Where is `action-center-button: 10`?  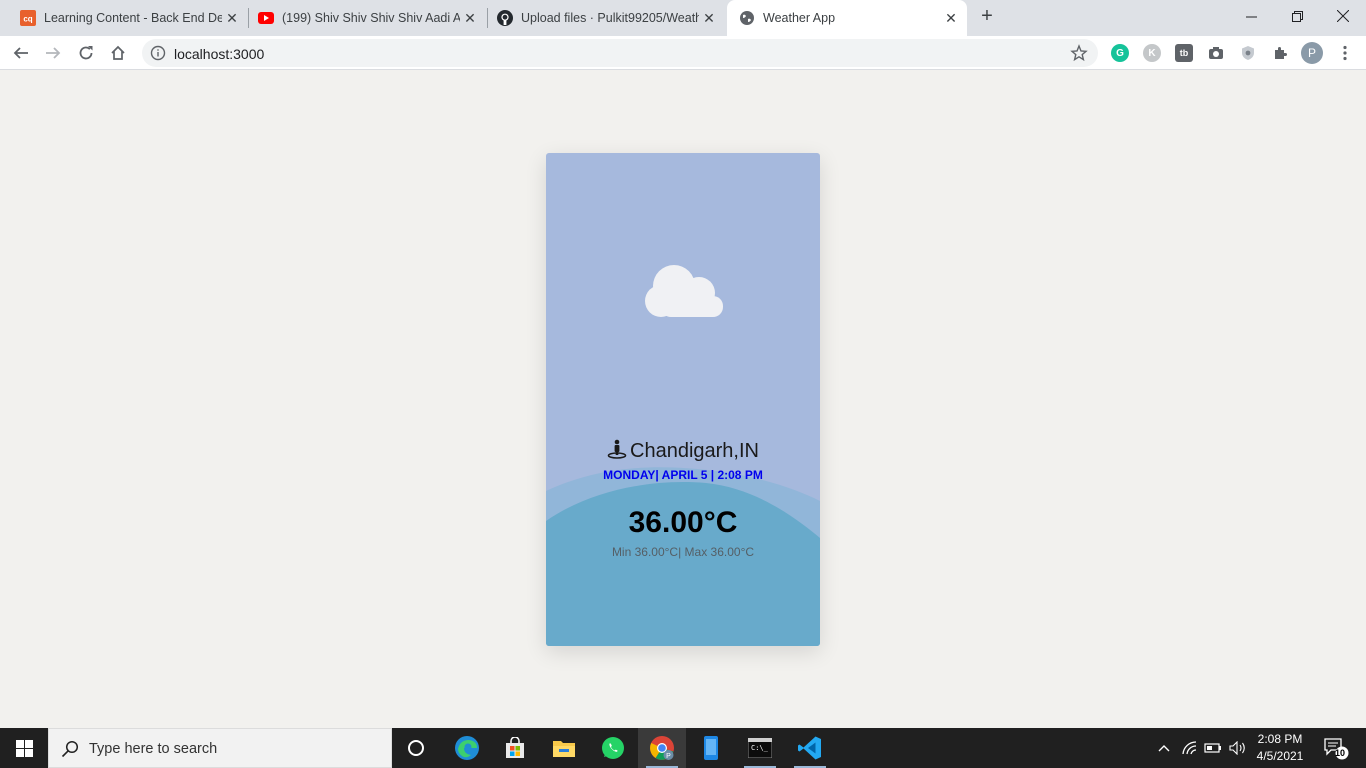
action-center-button: 10 is located at coordinates (1336, 748).